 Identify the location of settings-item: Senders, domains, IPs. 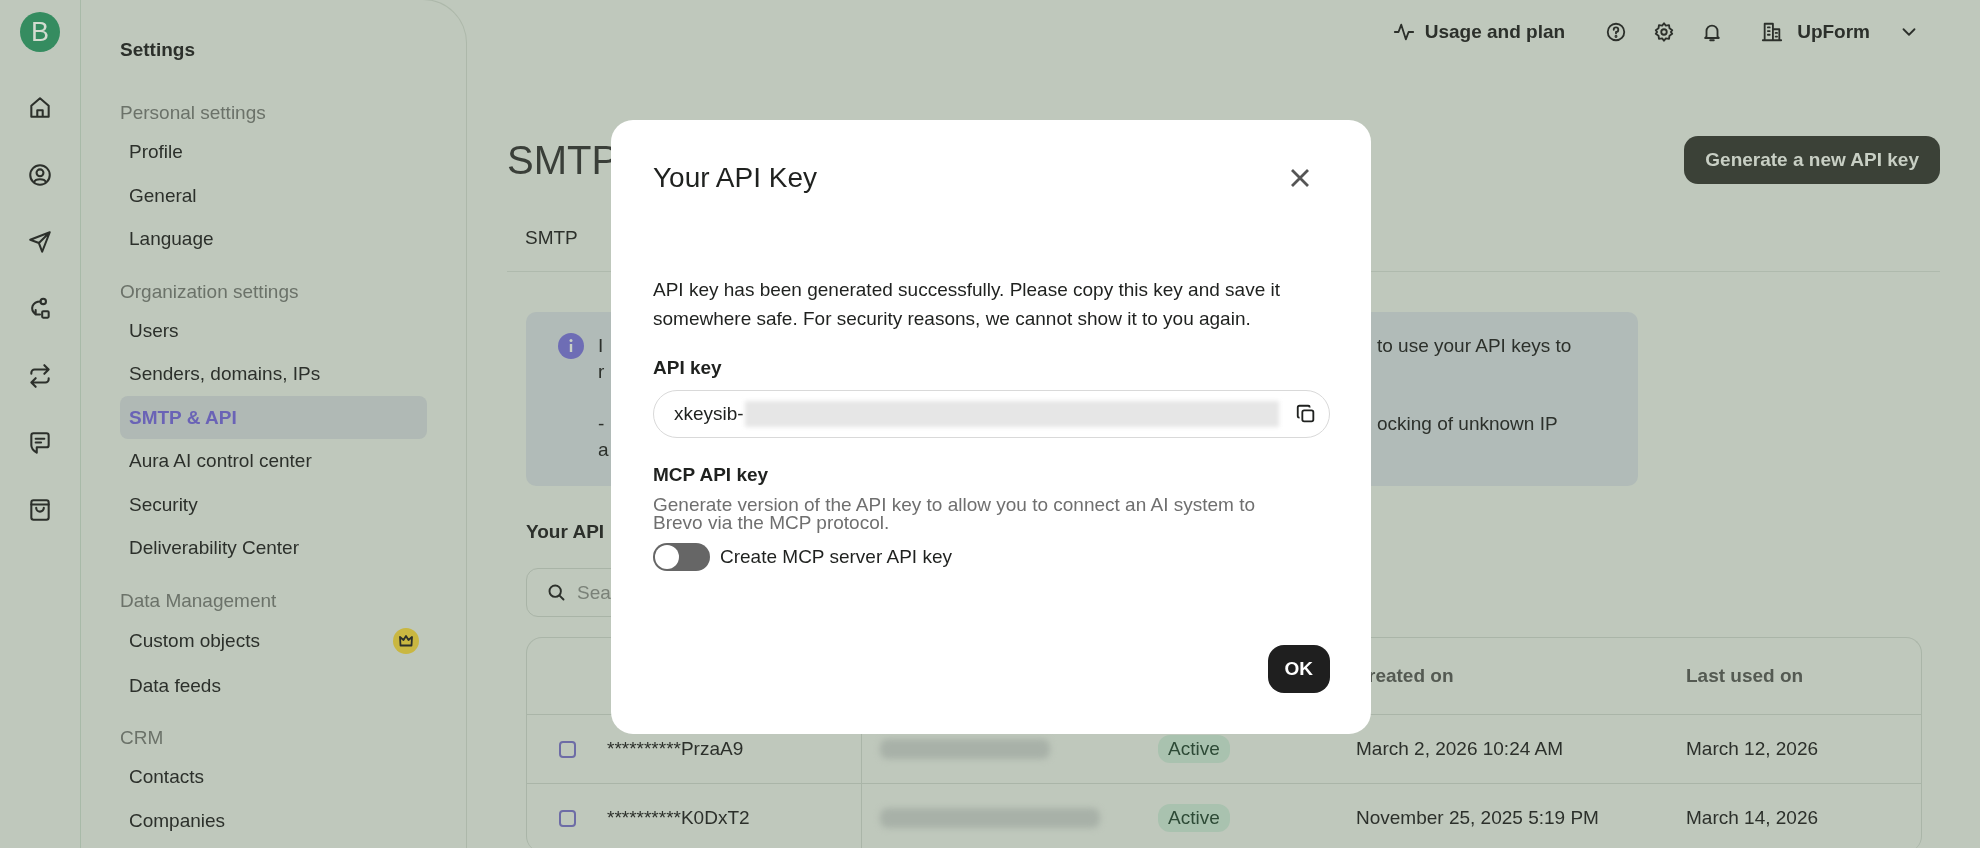
(273, 374).